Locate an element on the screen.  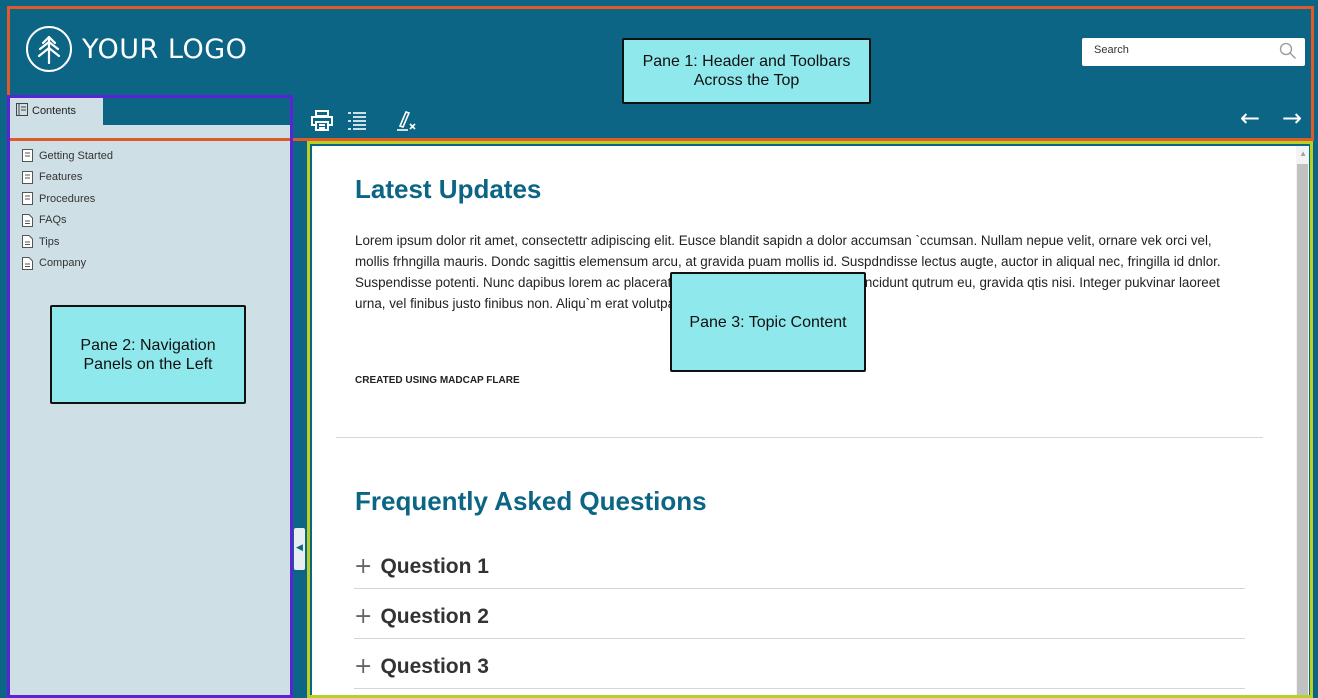
pane3-callout: Pane 3: Topic Content is located at coordinates (768, 322).